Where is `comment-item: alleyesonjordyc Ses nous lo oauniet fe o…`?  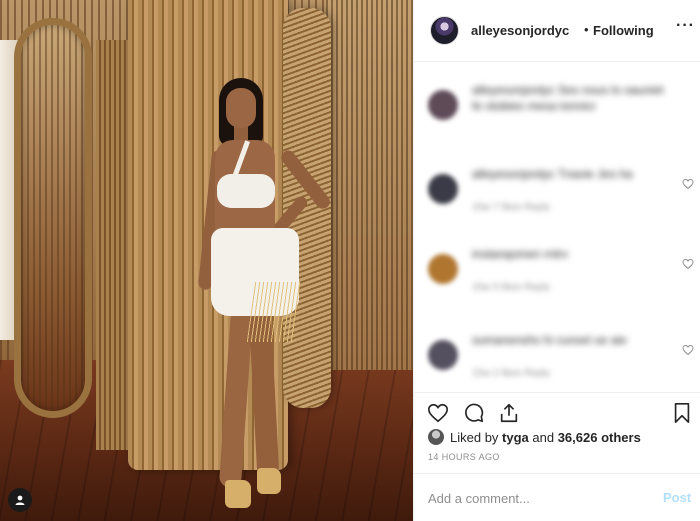 comment-item: alleyesonjordyc Ses nous lo oauniet fe o… is located at coordinates (557, 103).